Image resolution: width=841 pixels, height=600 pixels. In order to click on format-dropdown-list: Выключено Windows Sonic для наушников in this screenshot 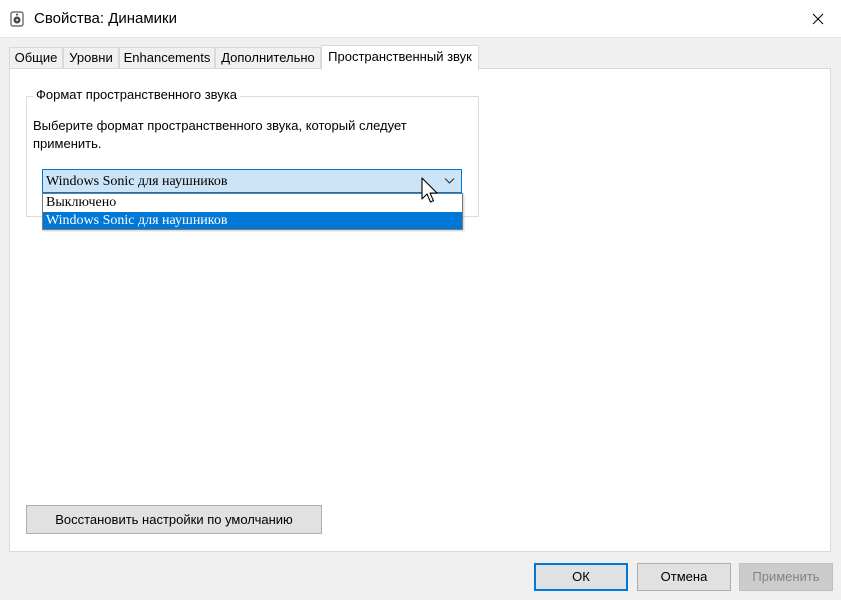, I will do `click(252, 211)`.